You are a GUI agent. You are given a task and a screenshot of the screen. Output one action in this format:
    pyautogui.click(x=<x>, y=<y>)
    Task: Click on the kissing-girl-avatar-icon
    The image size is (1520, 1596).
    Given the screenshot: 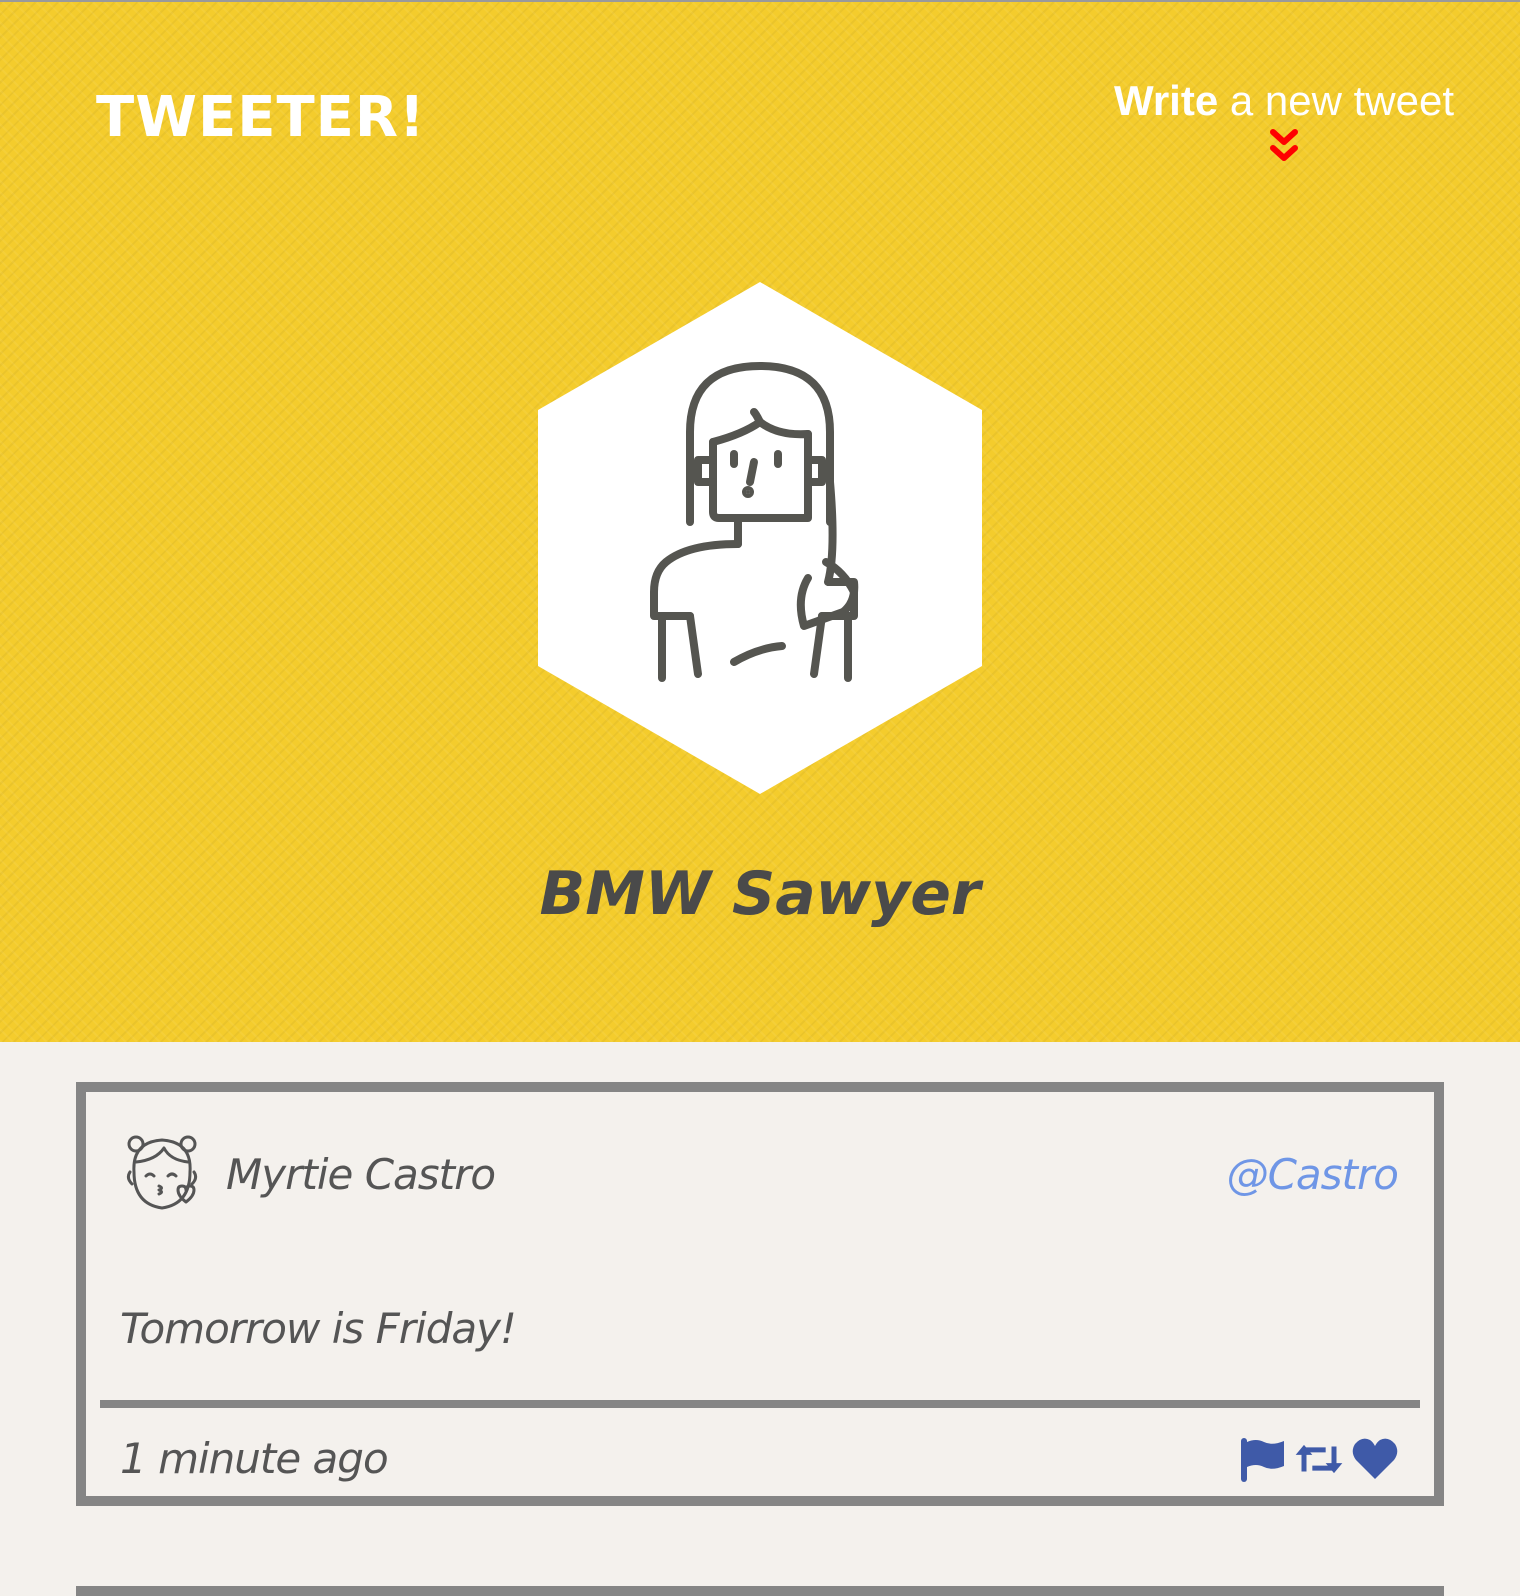 What is the action you would take?
    pyautogui.click(x=162, y=1172)
    